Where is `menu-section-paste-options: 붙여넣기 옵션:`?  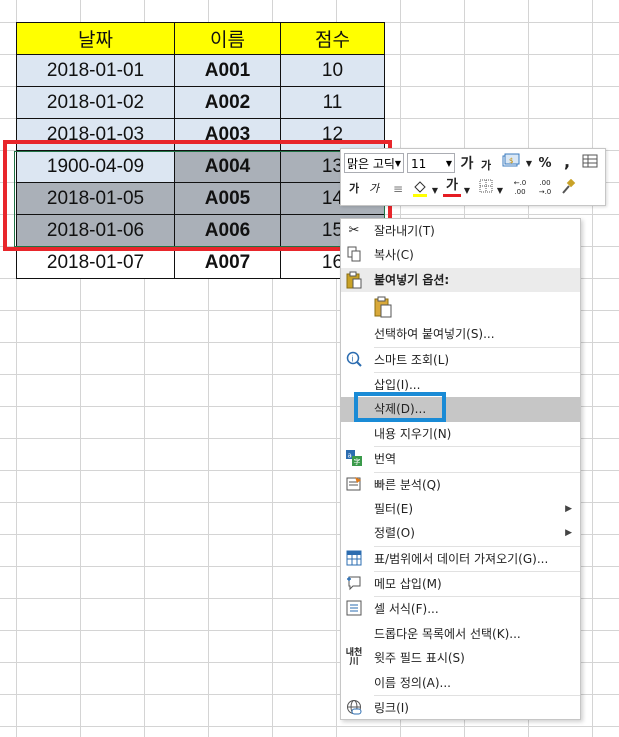 menu-section-paste-options: 붙여넣기 옵션: is located at coordinates (460, 280).